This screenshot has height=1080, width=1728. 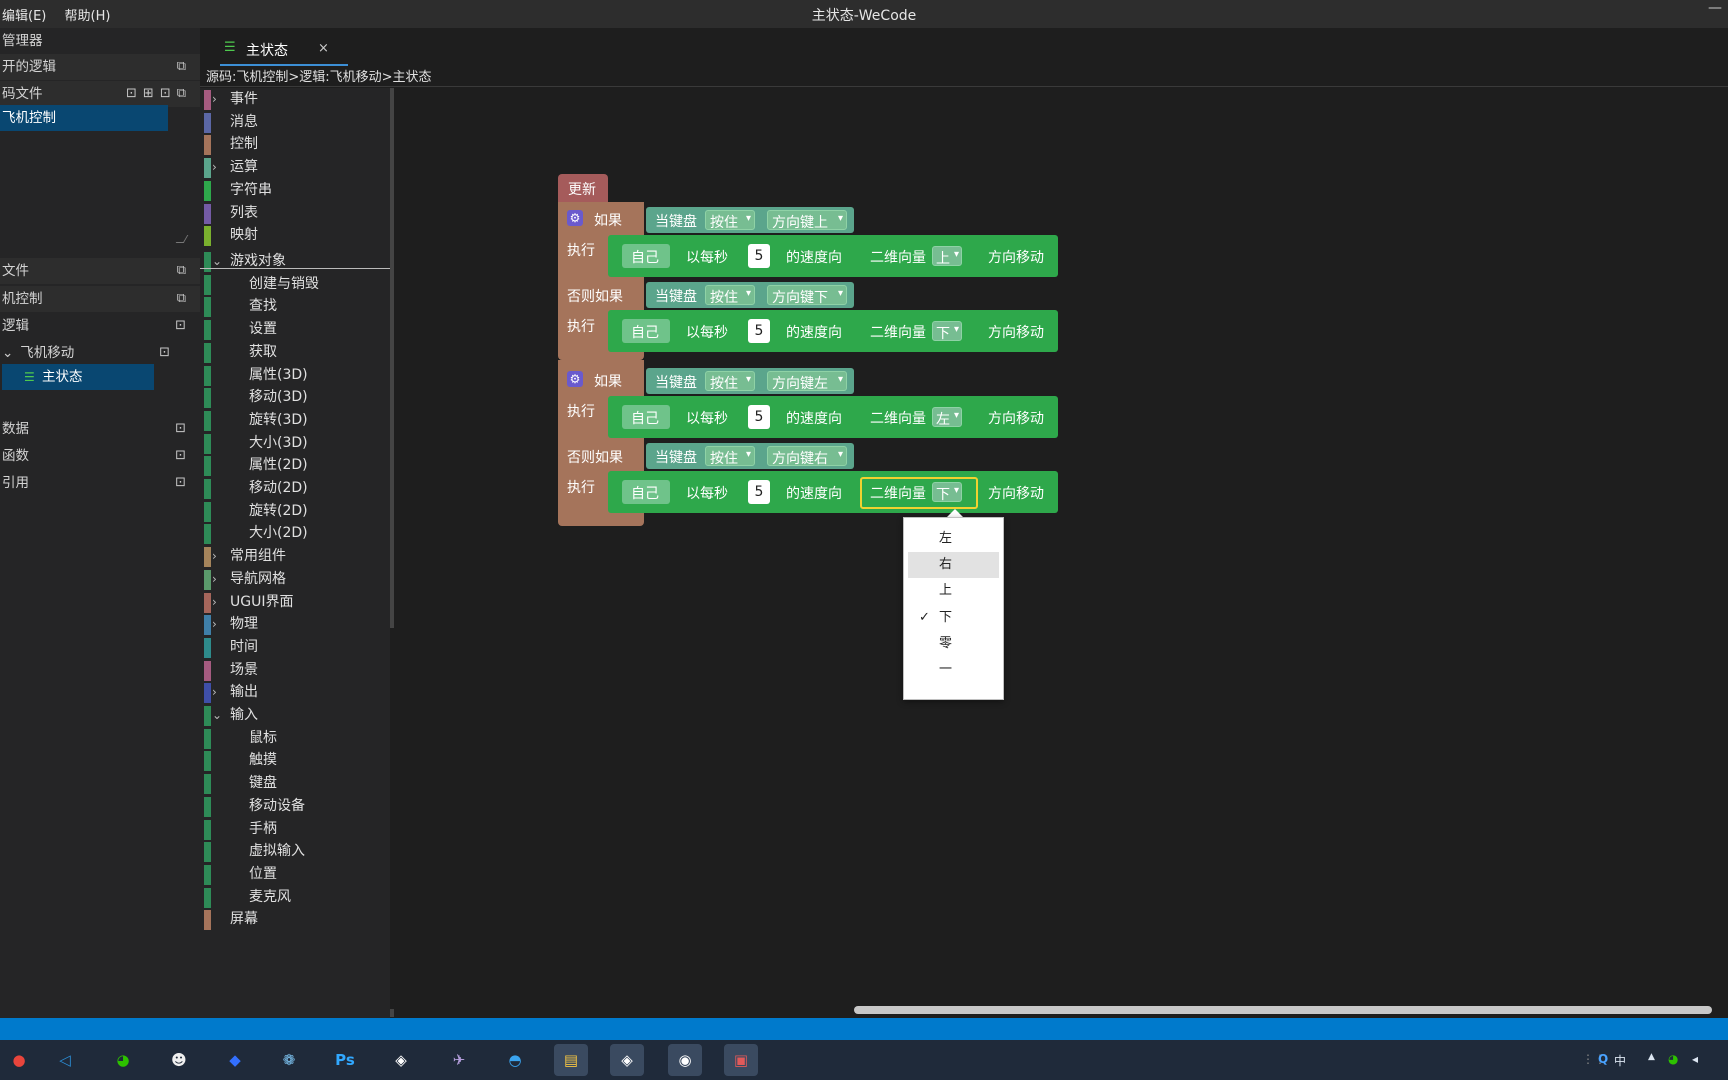 I want to click on ime-mode: 中, so click(x=1620, y=1060).